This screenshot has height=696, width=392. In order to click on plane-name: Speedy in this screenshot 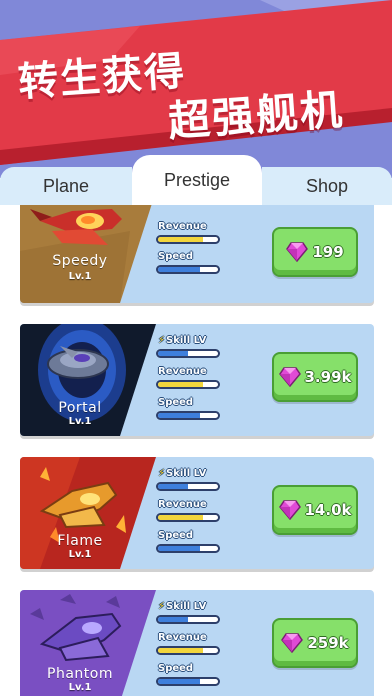, I will do `click(80, 261)`.